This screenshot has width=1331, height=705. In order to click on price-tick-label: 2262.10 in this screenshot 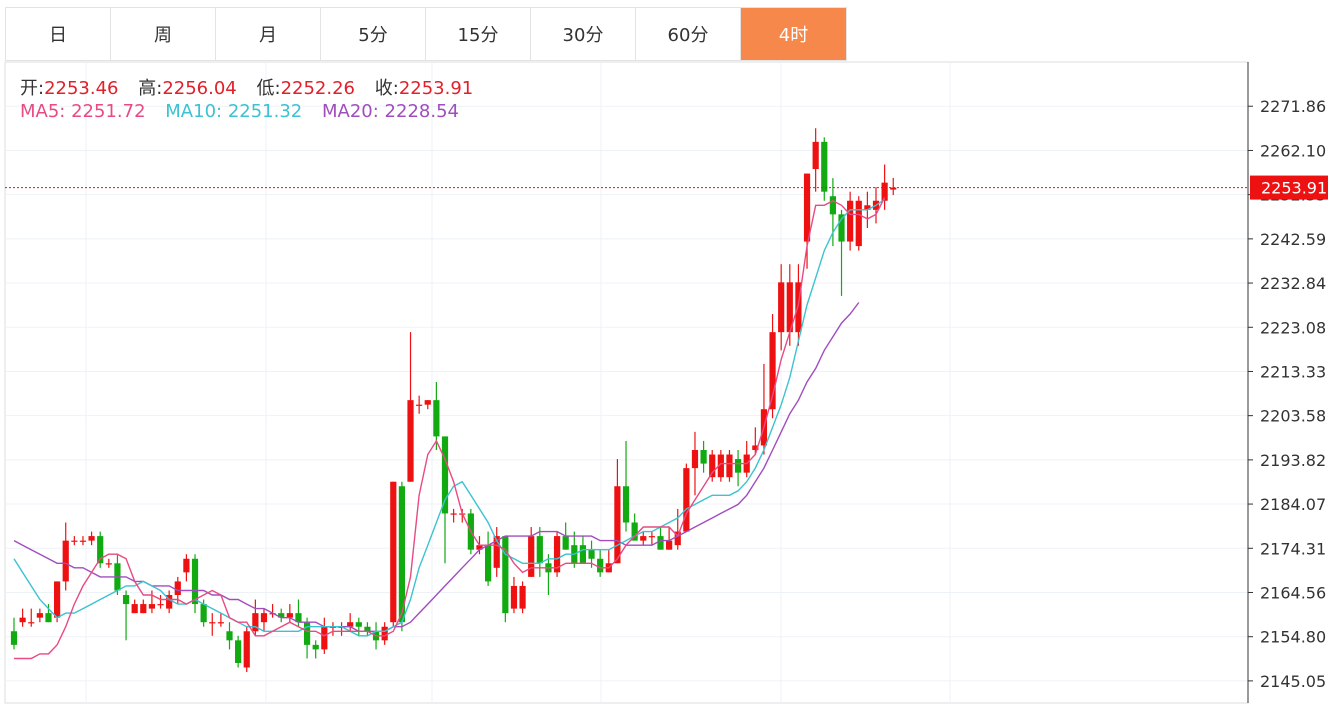, I will do `click(1293, 150)`.